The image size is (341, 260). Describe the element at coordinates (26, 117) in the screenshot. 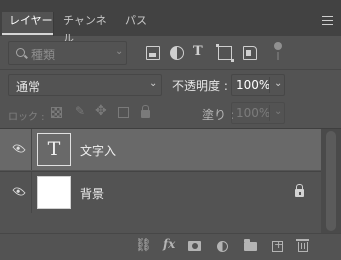

I see `lock-label: ロック :` at that location.